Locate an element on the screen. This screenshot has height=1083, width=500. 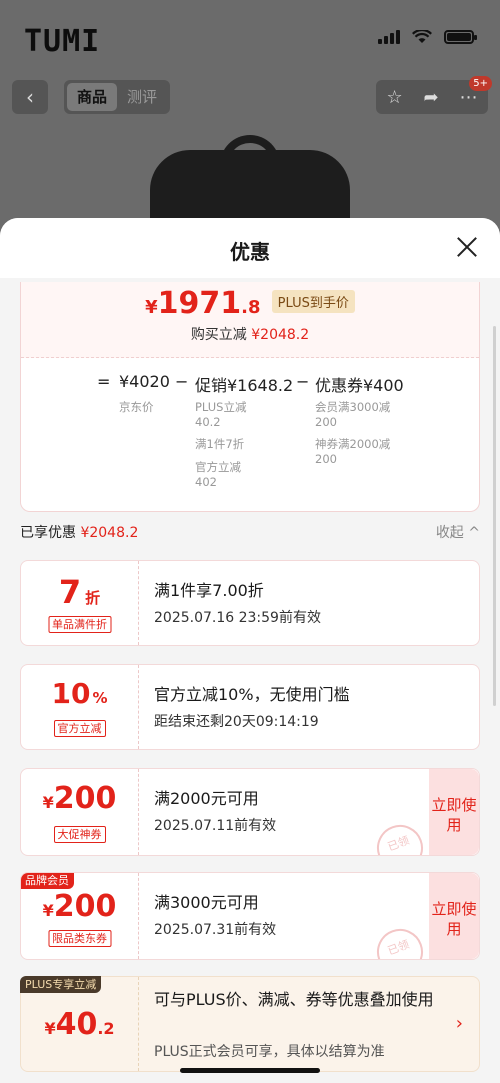
price-formula: = ¥4020 − 促销¥1648.2 − 优惠券¥400 is located at coordinates (250, 383).